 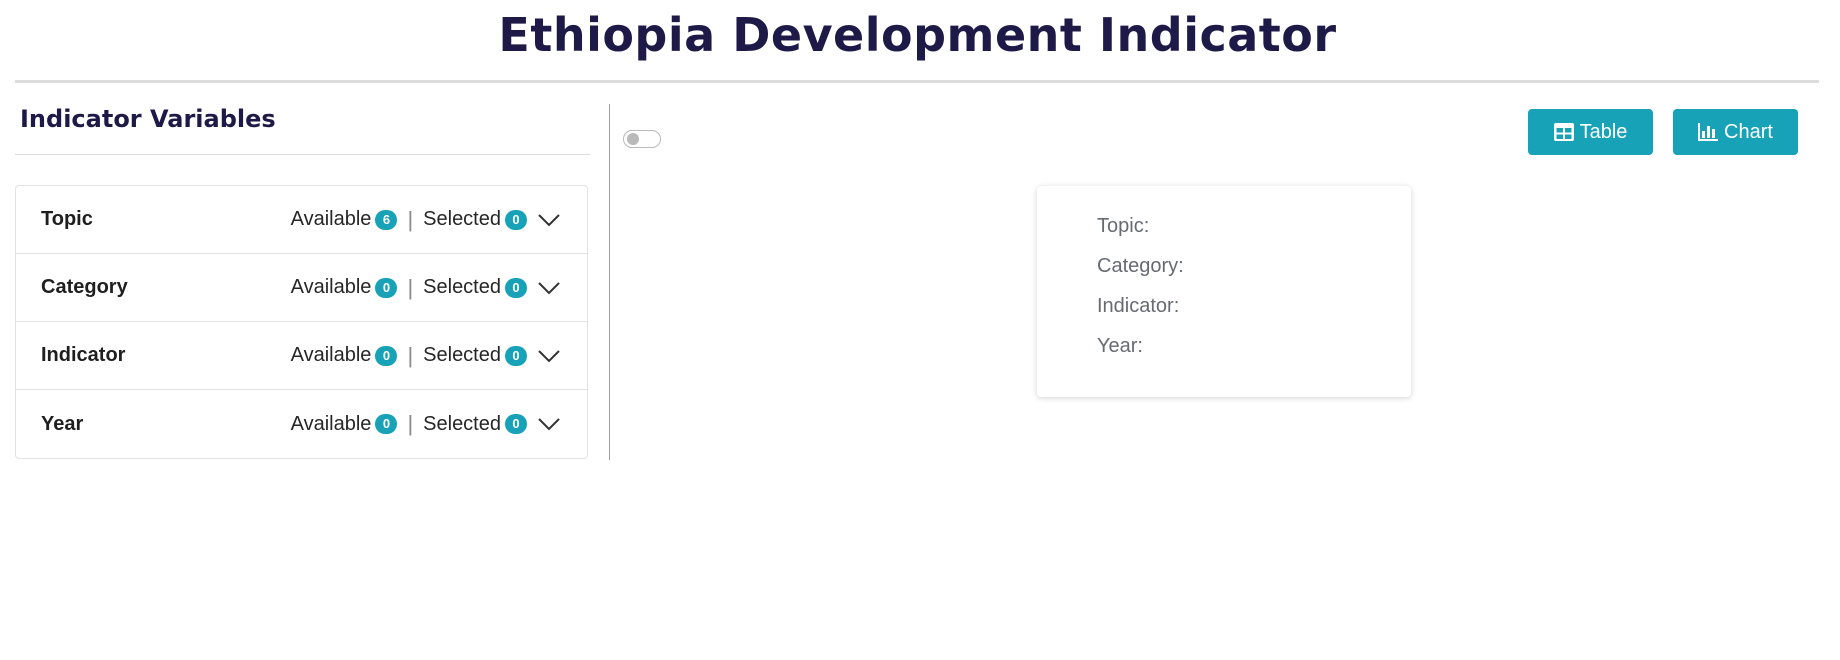 I want to click on accordion-label: Topic, so click(x=67, y=219).